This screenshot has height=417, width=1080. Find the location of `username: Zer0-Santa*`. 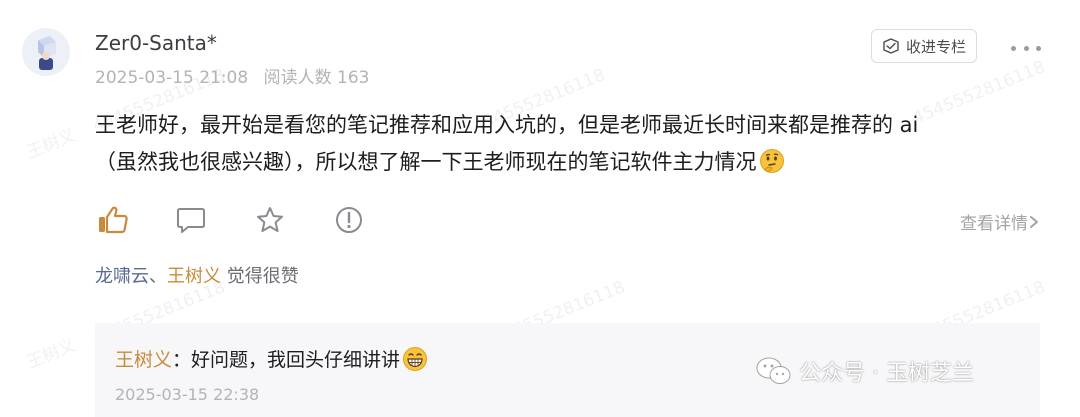

username: Zer0-Santa* is located at coordinates (156, 43).